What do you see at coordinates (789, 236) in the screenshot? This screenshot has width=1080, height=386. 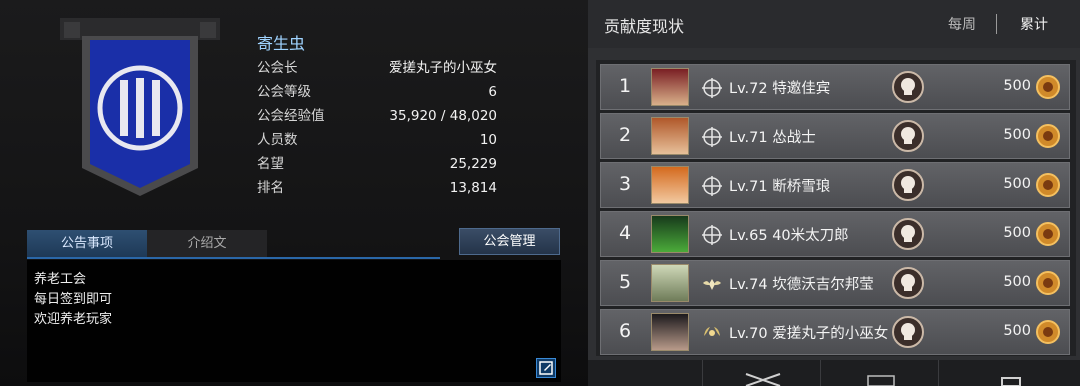 I see `member-name: Lv.65 40米太刀郎` at bounding box center [789, 236].